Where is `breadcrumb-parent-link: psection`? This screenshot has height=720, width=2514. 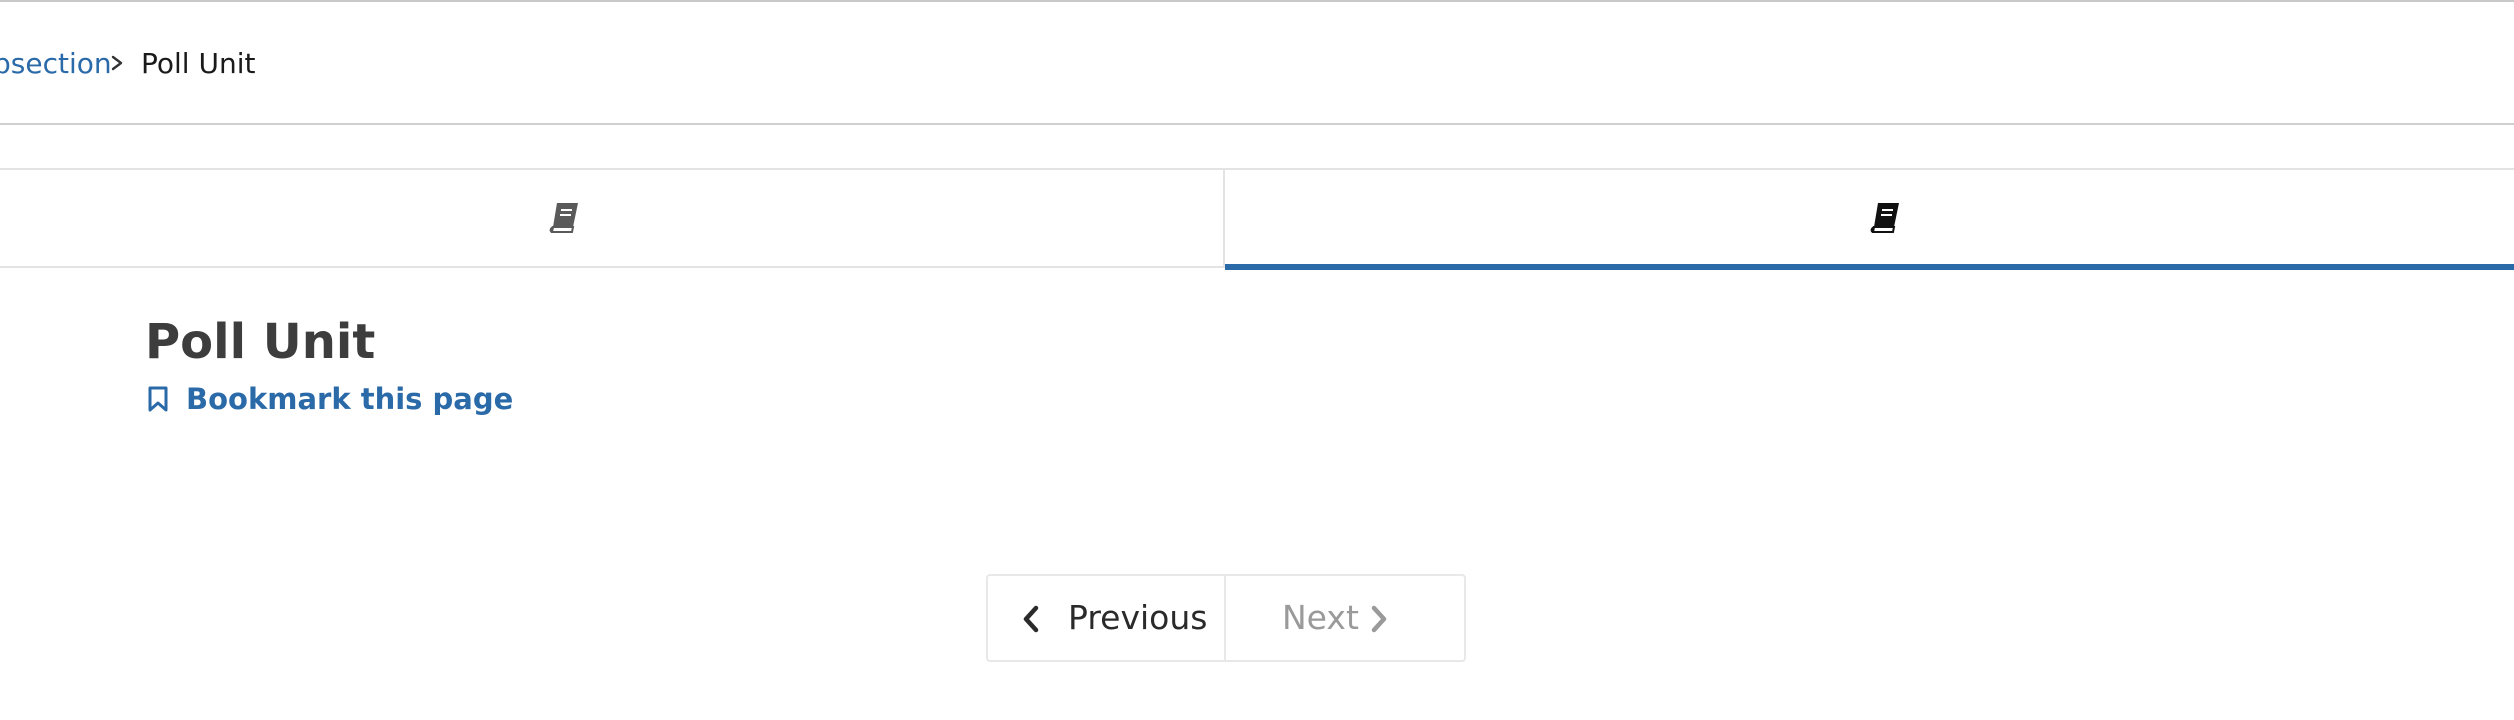 breadcrumb-parent-link: psection is located at coordinates (56, 64).